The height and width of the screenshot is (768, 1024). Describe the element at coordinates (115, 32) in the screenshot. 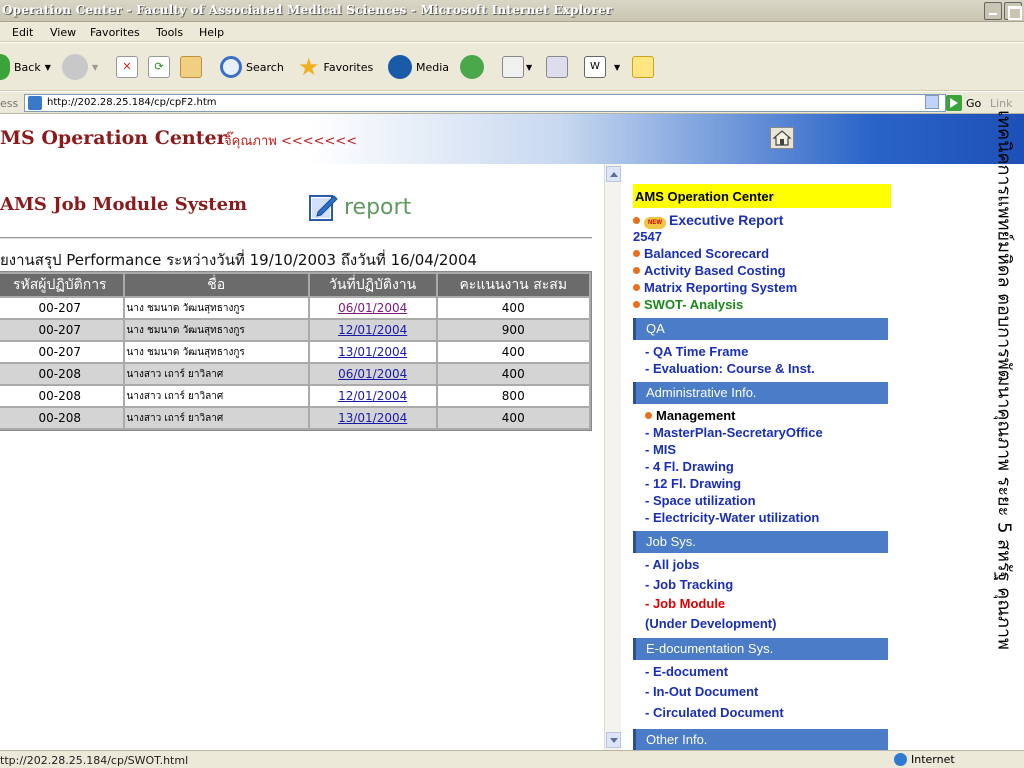

I see `menu-favorites: Favorites` at that location.